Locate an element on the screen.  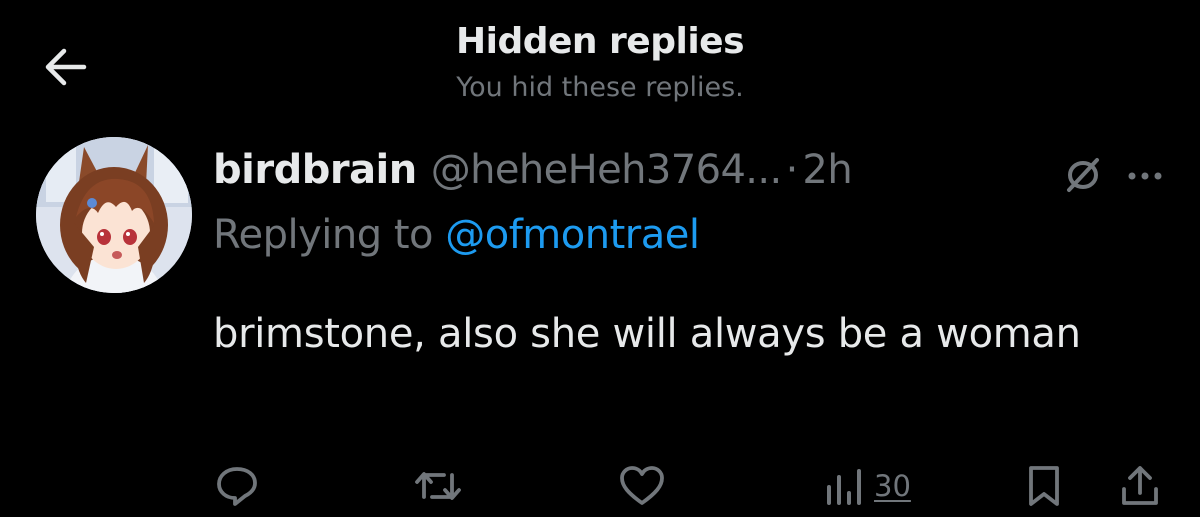
views-chart-icon is located at coordinates (844, 487).